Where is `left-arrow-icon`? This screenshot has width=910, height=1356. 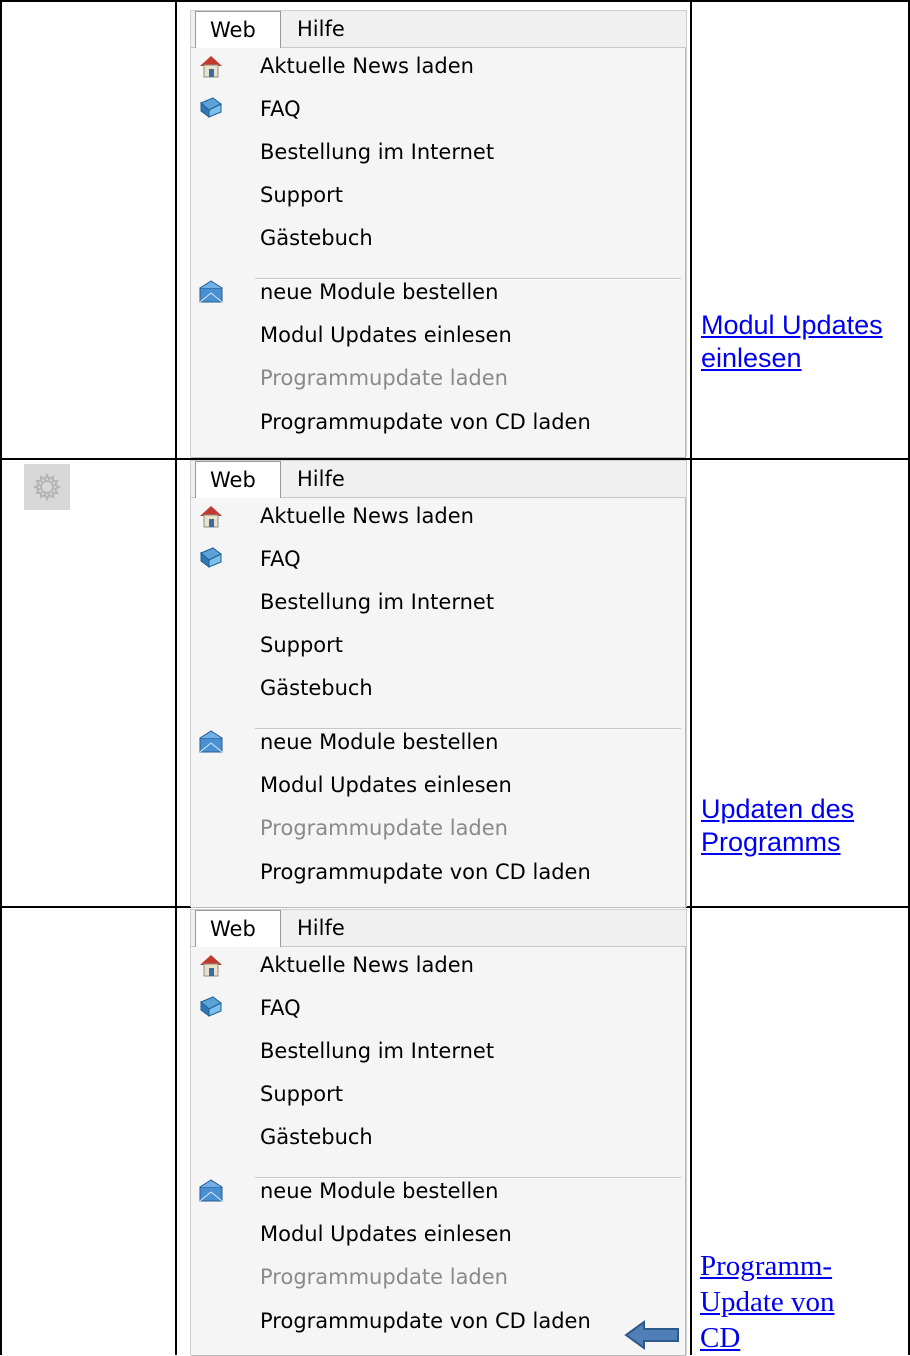 left-arrow-icon is located at coordinates (652, 1337).